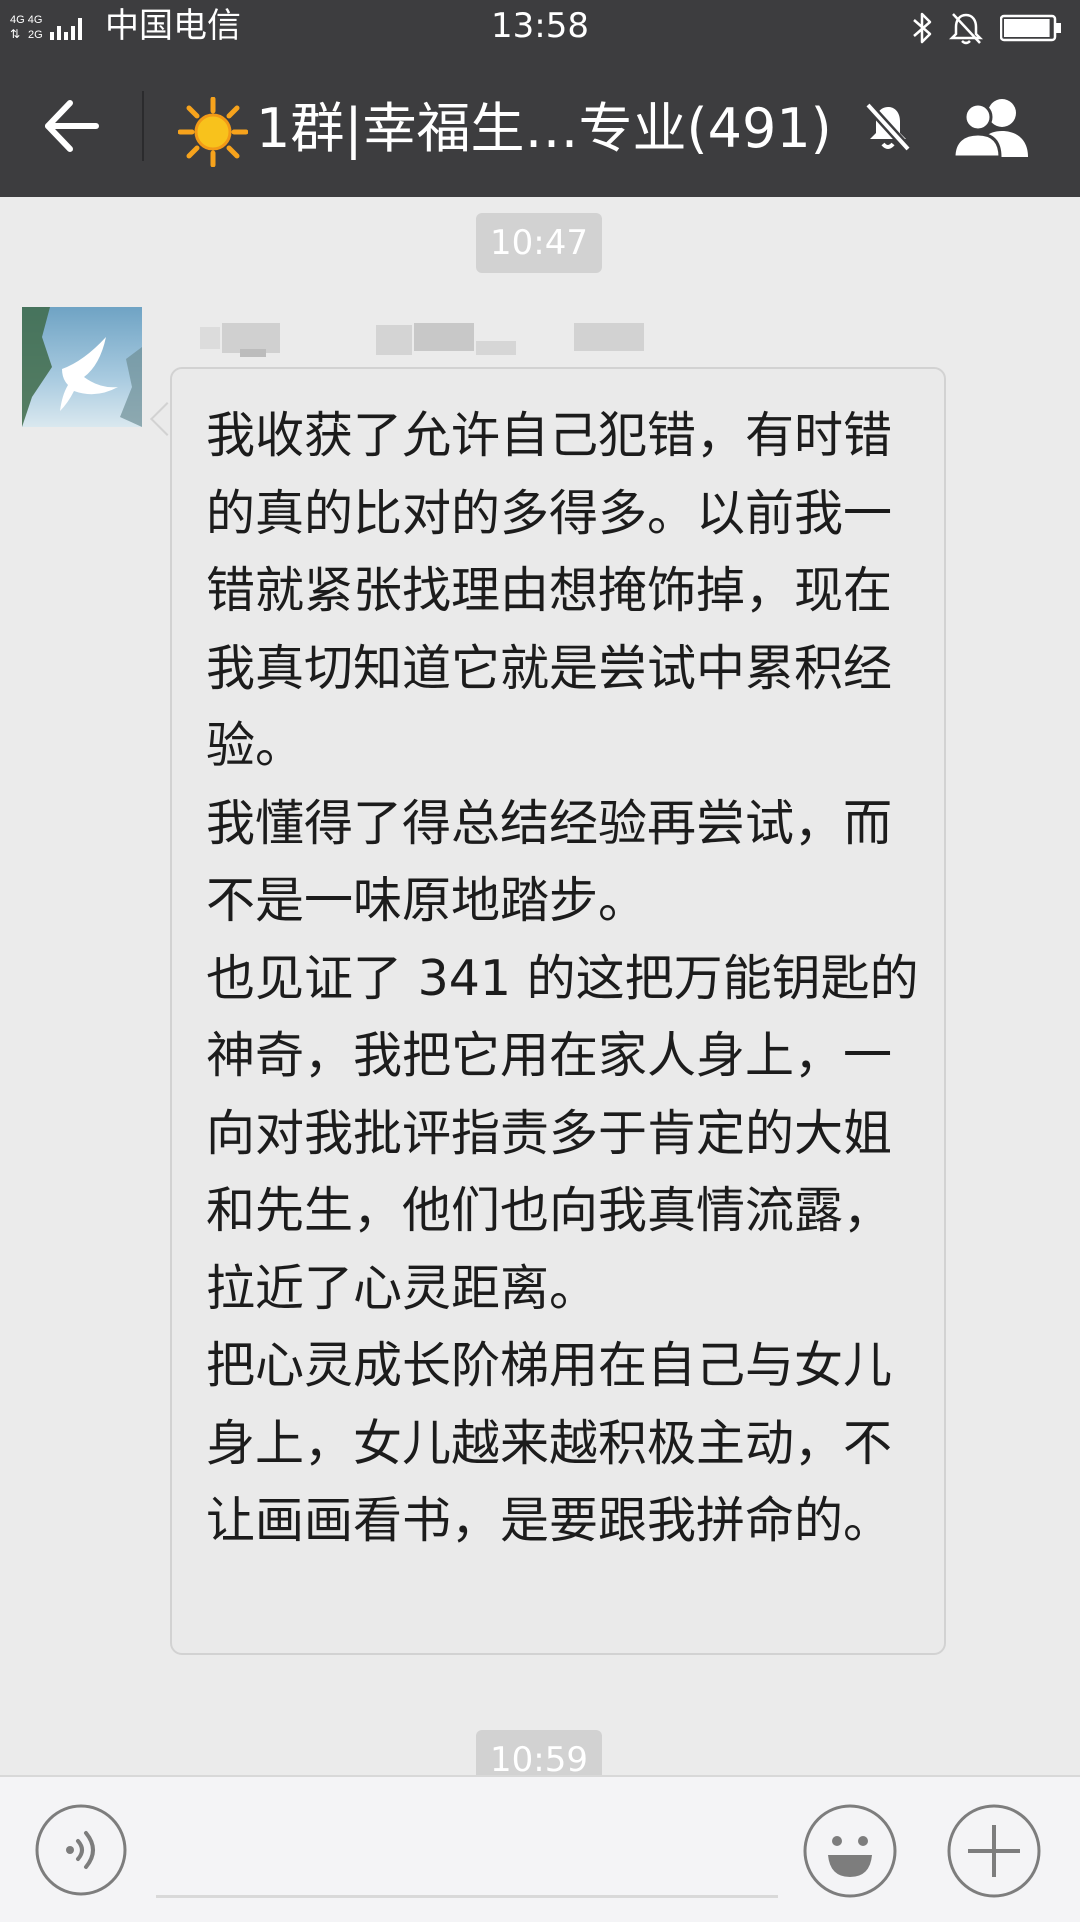 Image resolution: width=1080 pixels, height=1922 pixels. Describe the element at coordinates (467, 1896) in the screenshot. I see `message-input` at that location.